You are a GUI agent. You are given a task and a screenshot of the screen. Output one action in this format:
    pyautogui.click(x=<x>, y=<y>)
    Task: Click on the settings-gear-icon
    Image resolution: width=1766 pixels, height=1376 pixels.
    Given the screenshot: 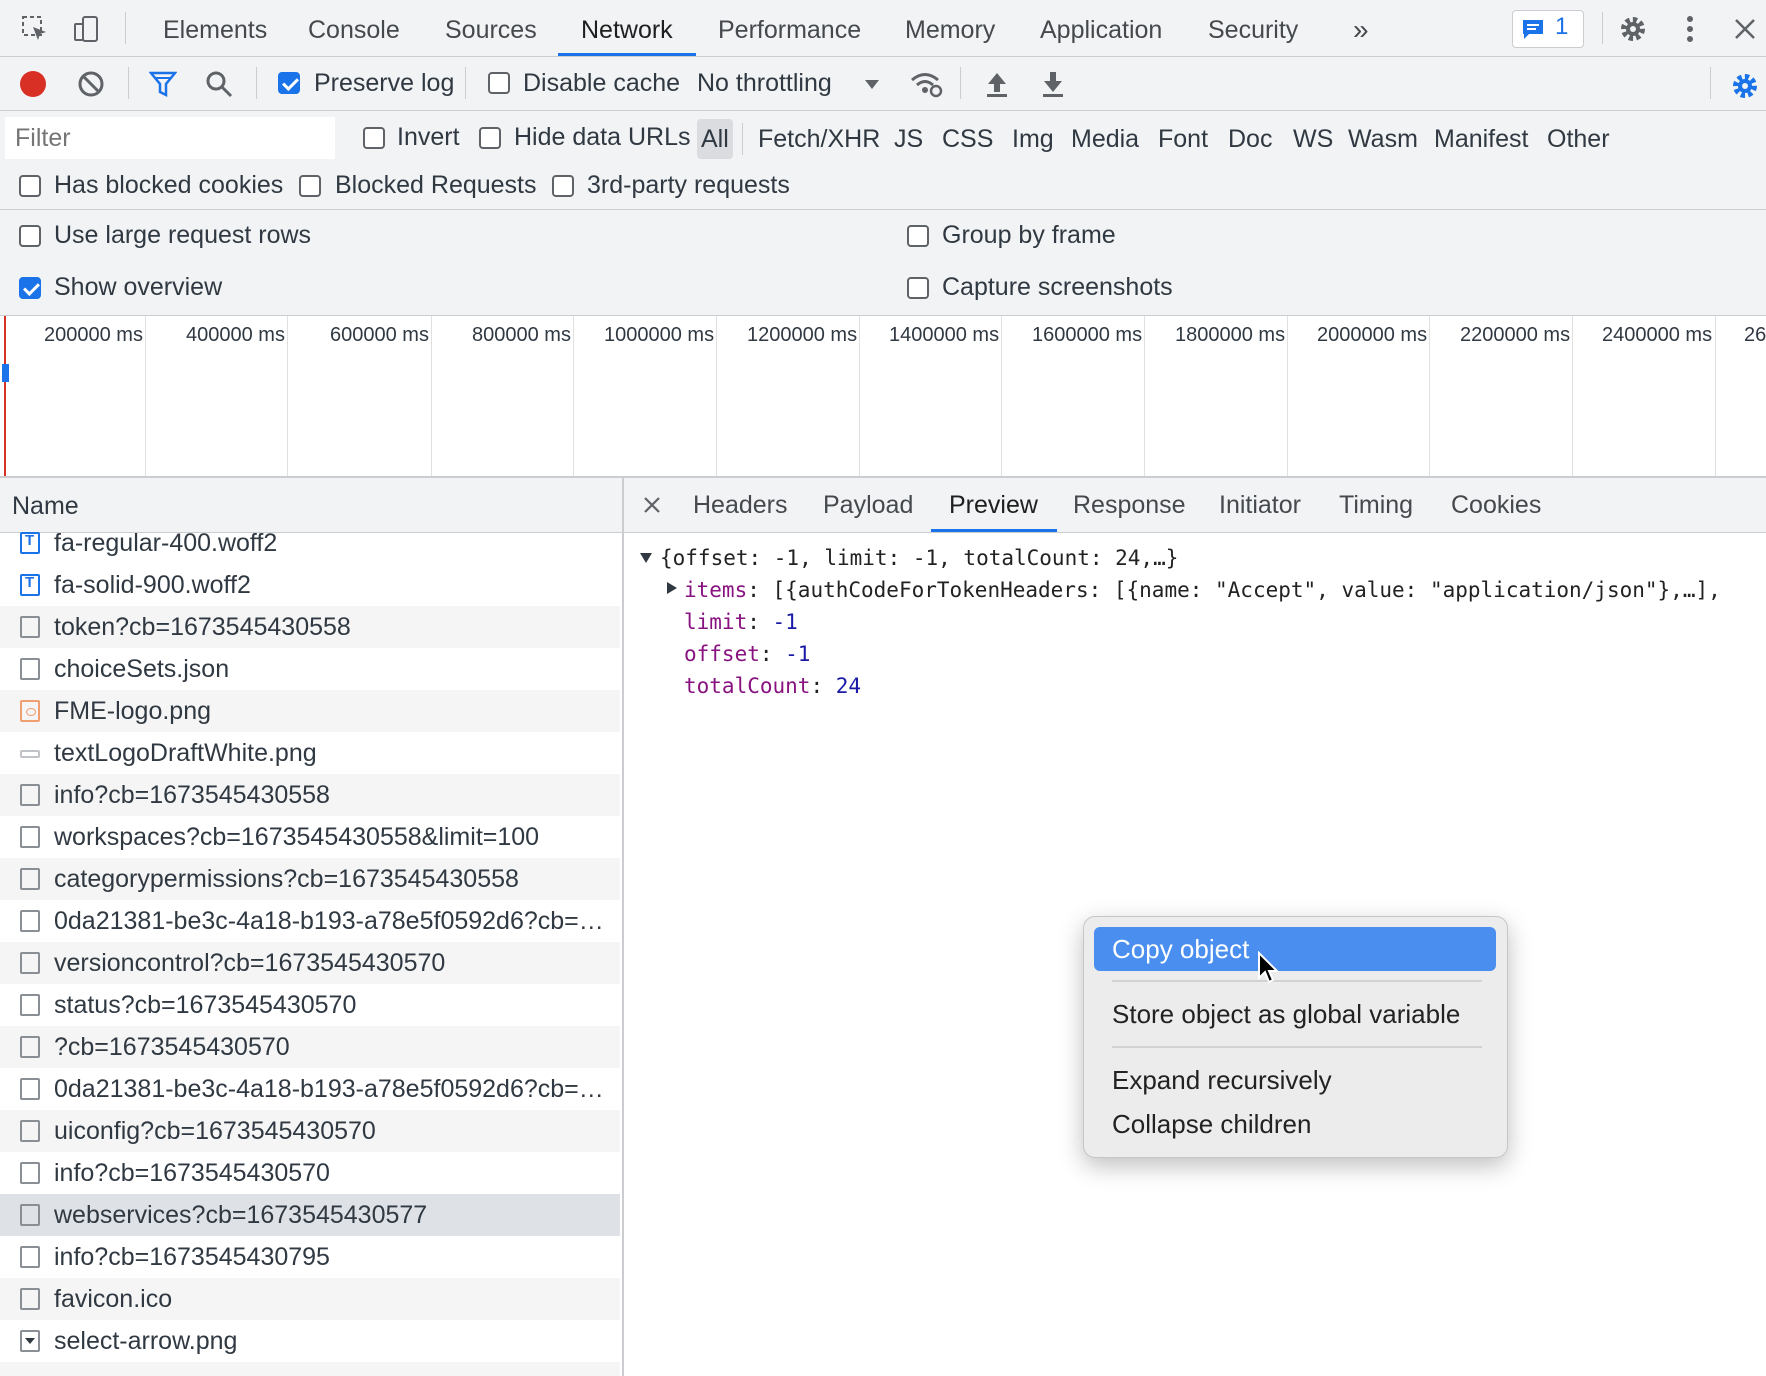 What is the action you would take?
    pyautogui.click(x=1633, y=29)
    